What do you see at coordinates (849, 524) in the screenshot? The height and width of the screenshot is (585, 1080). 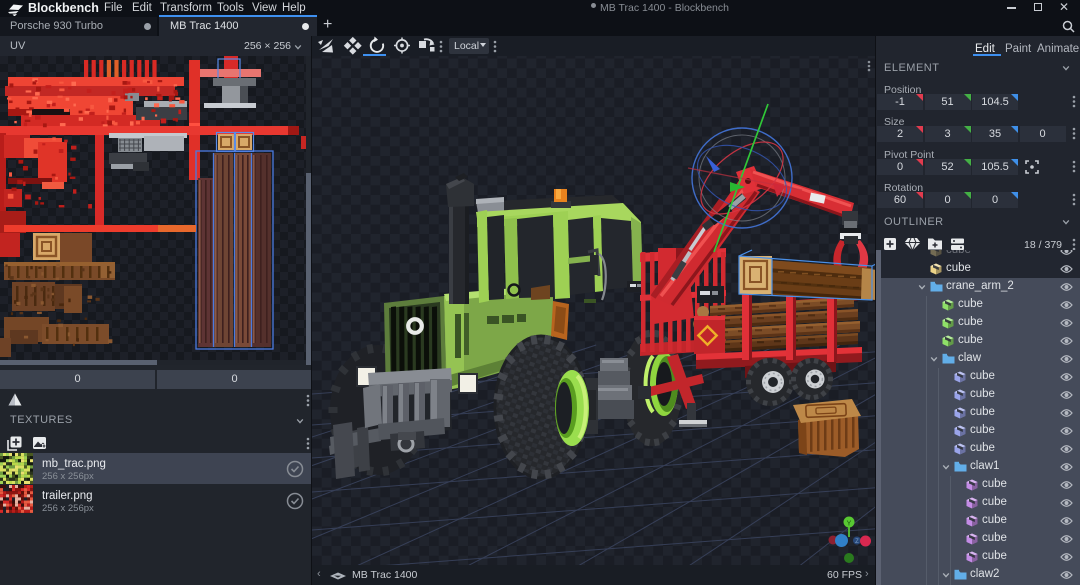 I see `svg-text: Y` at bounding box center [849, 524].